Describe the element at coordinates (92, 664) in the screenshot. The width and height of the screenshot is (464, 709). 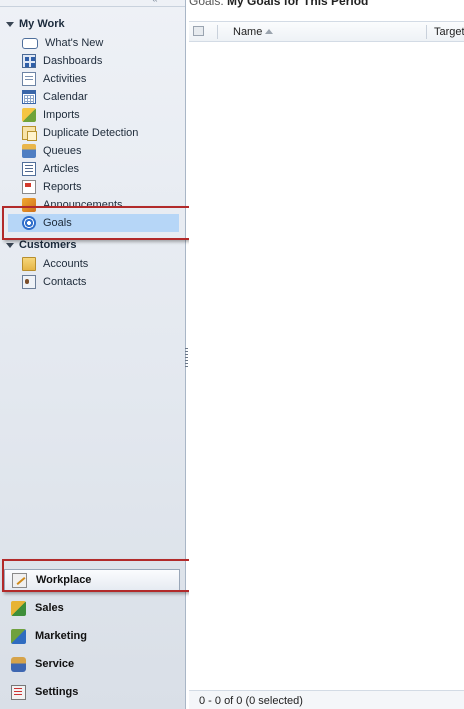
I see `workspace-button-service: Service` at that location.